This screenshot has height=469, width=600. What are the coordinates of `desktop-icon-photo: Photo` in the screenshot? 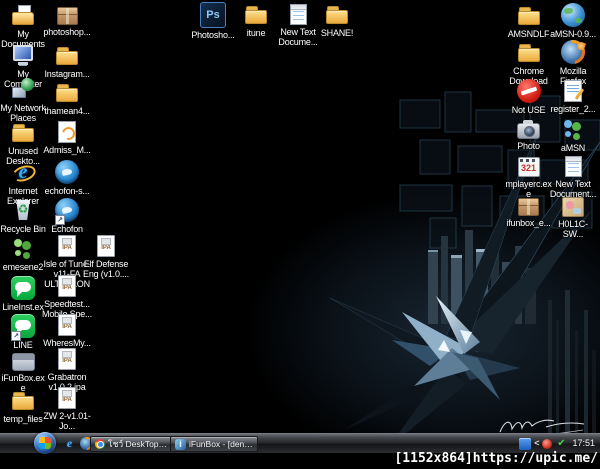 It's located at (528, 134).